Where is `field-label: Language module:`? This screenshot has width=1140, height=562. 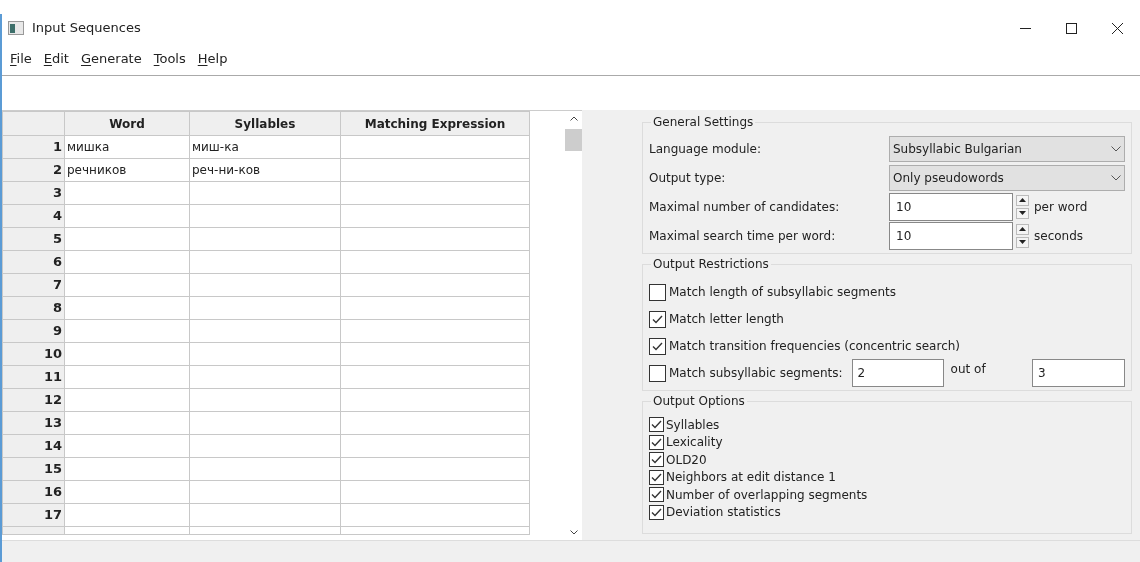
field-label: Language module: is located at coordinates (706, 149).